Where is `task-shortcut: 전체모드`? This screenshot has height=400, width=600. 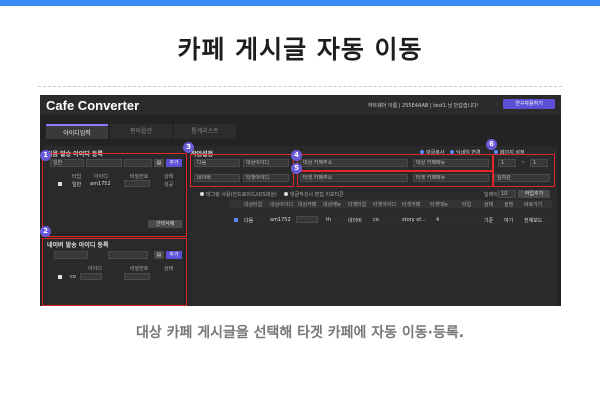
task-shortcut: 전체모드 is located at coordinates (533, 221).